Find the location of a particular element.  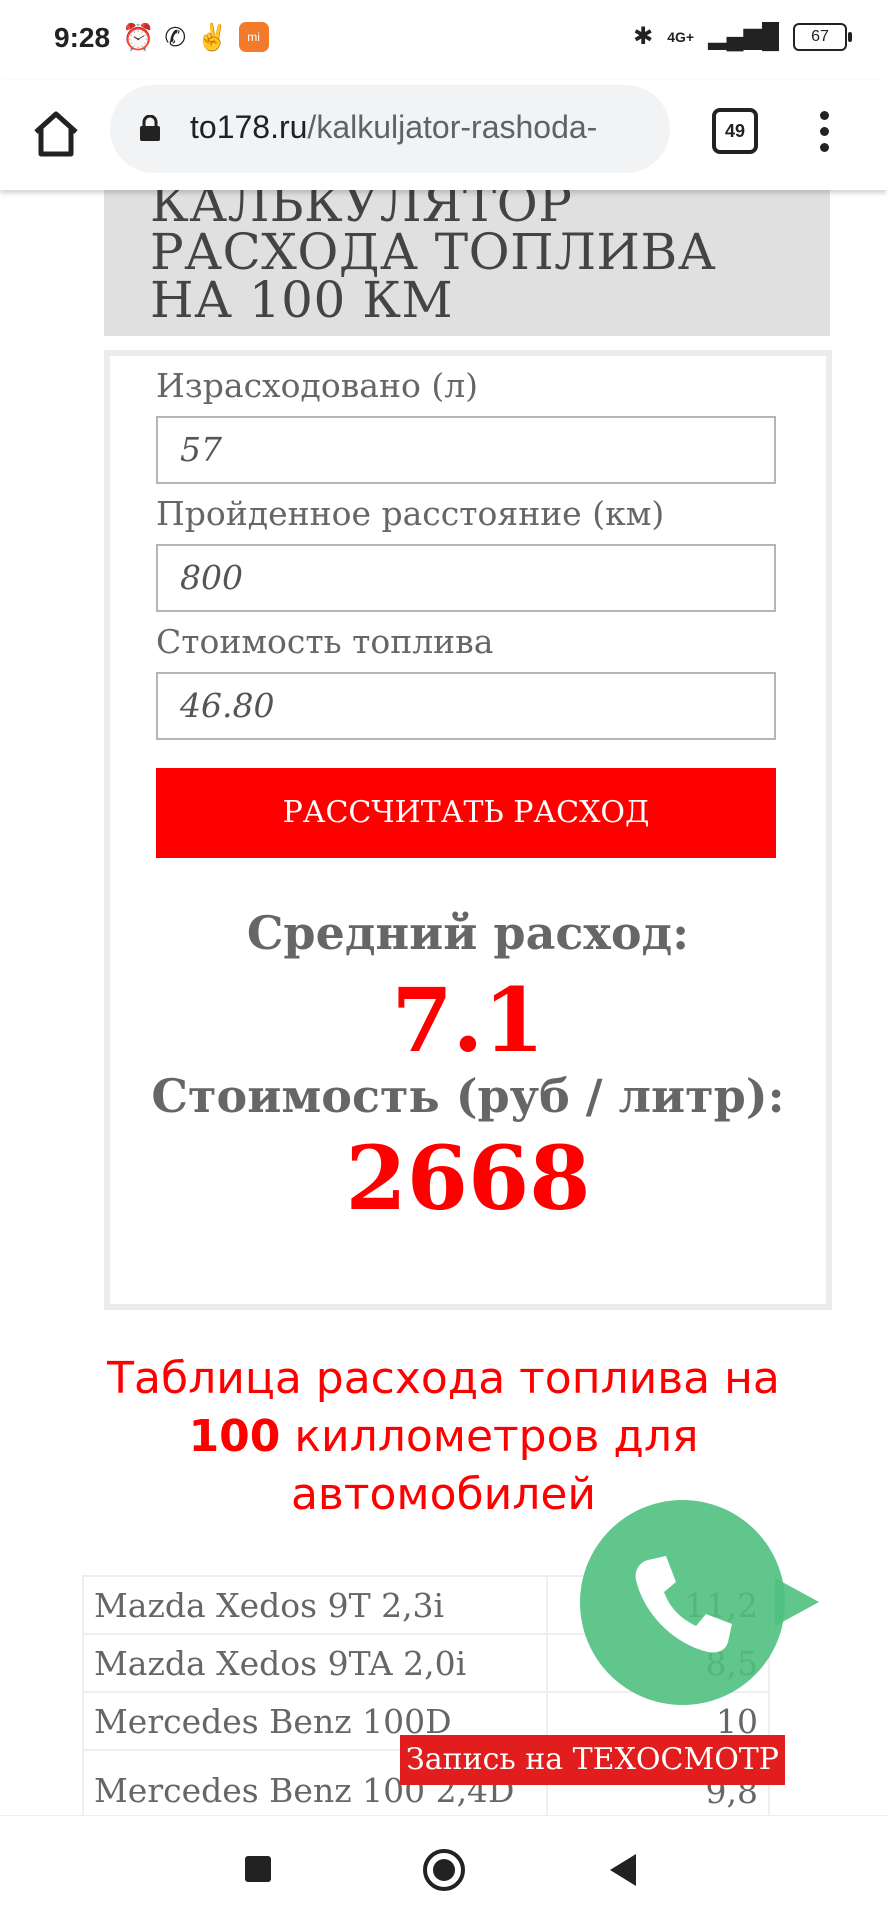

system-nav-bar is located at coordinates (443, 1868).